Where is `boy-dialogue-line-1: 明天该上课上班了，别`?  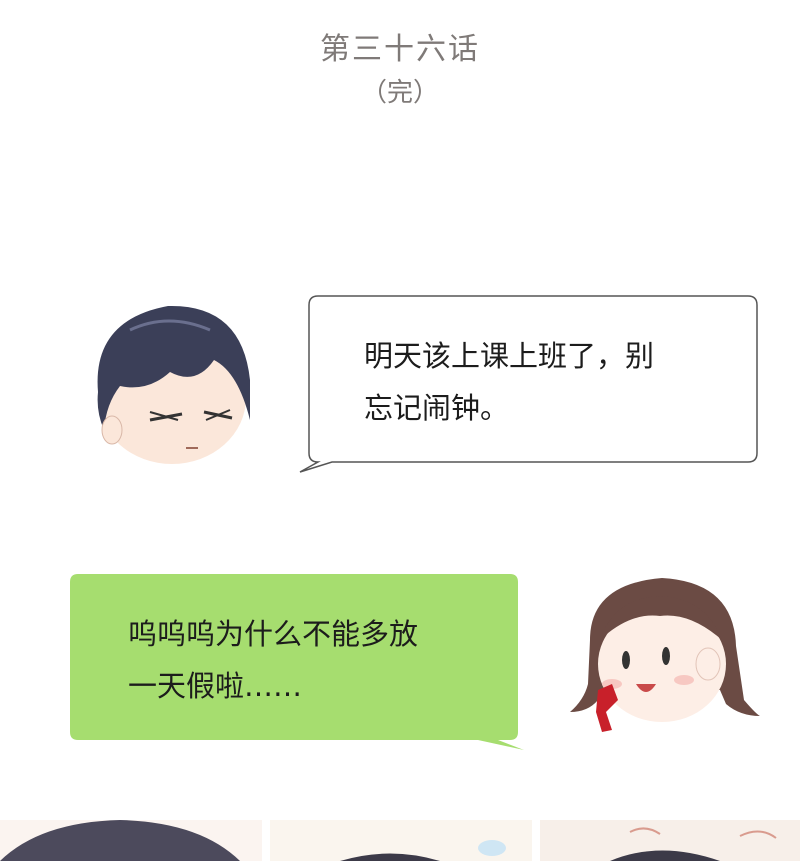
boy-dialogue-line-1: 明天该上课上班了，别 is located at coordinates (509, 356).